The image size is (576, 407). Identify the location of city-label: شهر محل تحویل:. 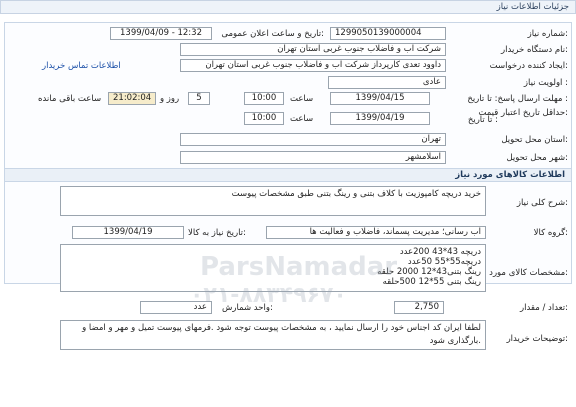
(537, 158).